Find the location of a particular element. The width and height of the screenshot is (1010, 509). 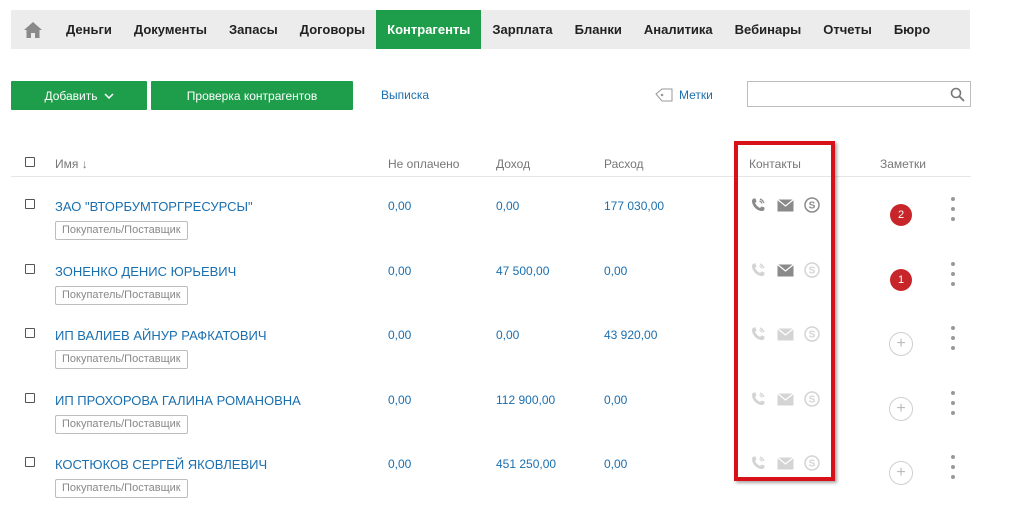

counterparty-name-link: КОСТЮКОВ СЕРГЕЙ ЯКОВЛЕВИЧ is located at coordinates (161, 464).